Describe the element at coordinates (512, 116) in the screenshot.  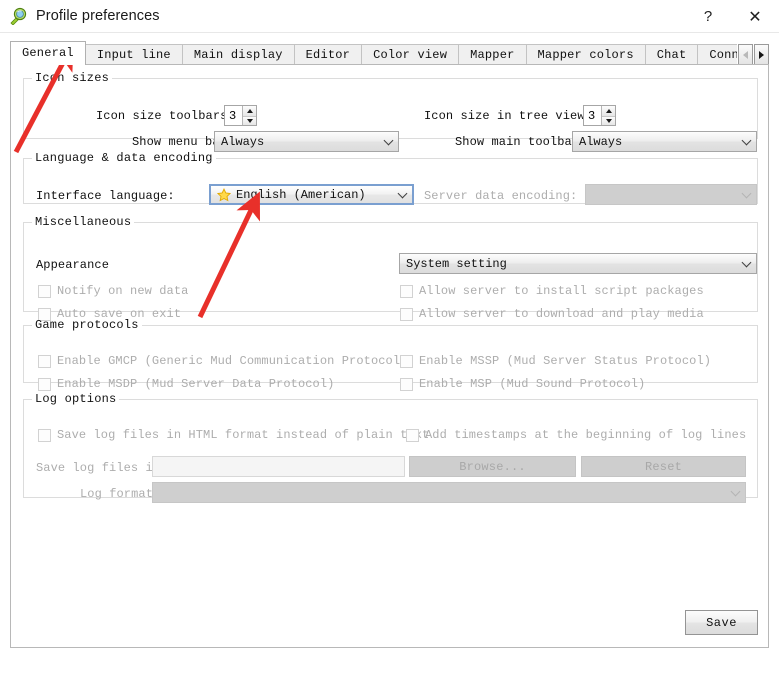
I see `icon-size-tree-views-label: Icon size in tree views:` at that location.